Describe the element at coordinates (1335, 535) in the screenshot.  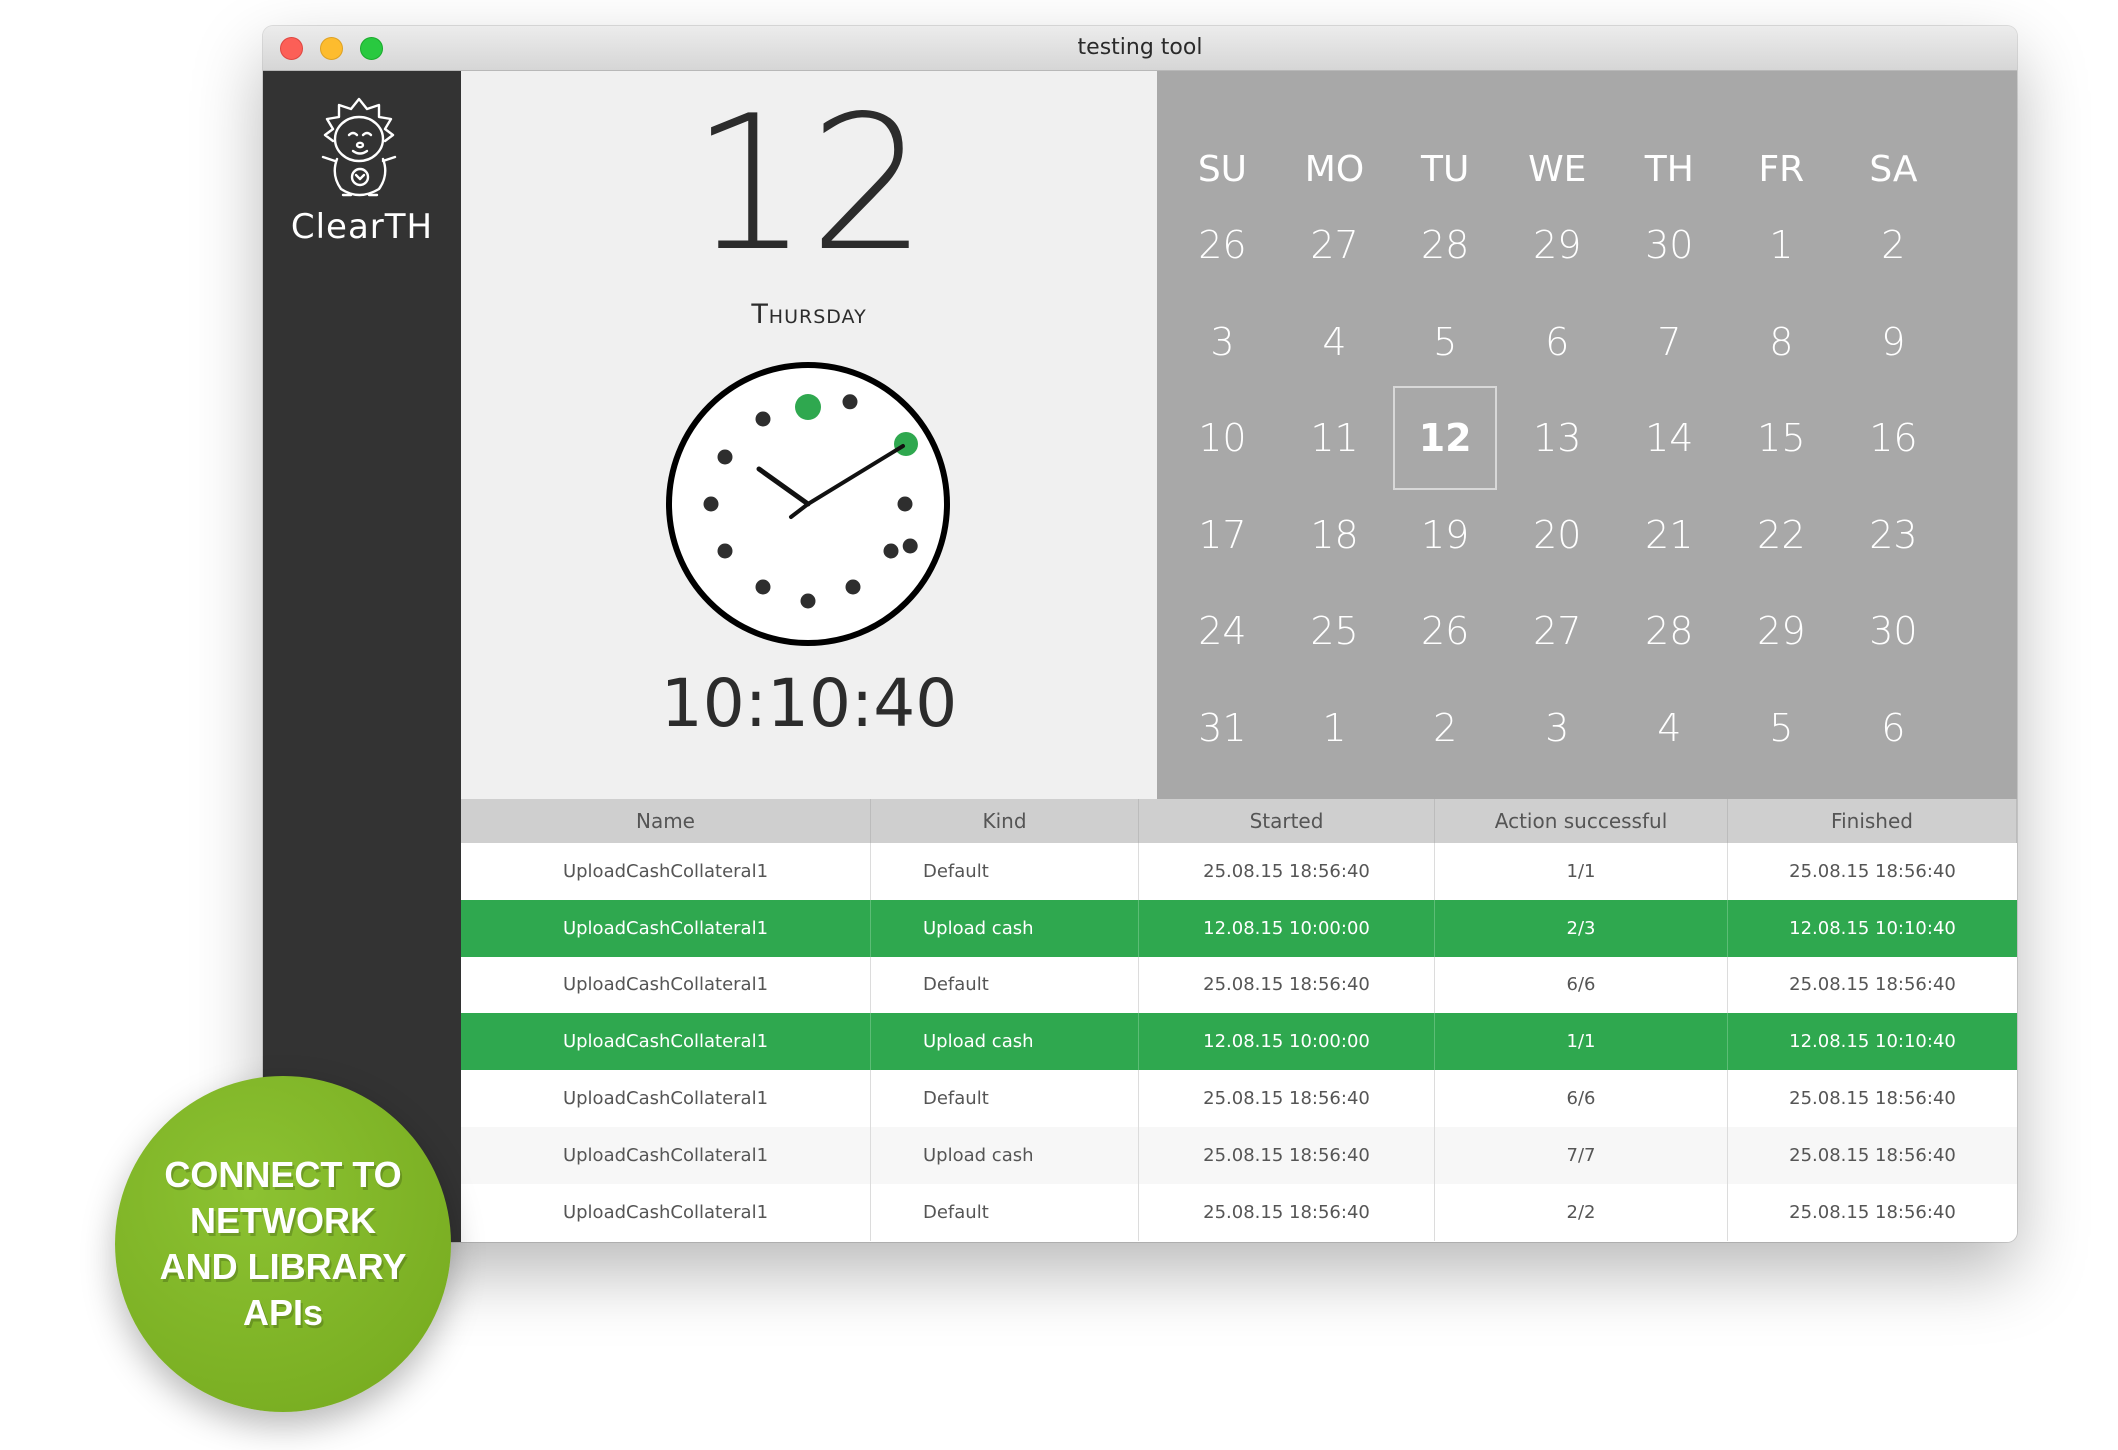
I see `calendar-day: 18` at that location.